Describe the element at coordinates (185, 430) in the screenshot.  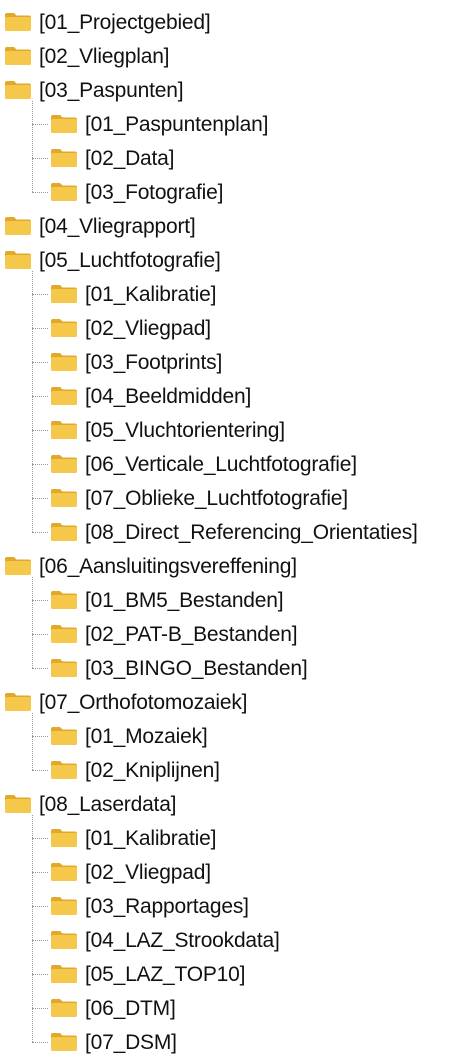
I see `folder-label: [05_Vluchtorientering]` at that location.